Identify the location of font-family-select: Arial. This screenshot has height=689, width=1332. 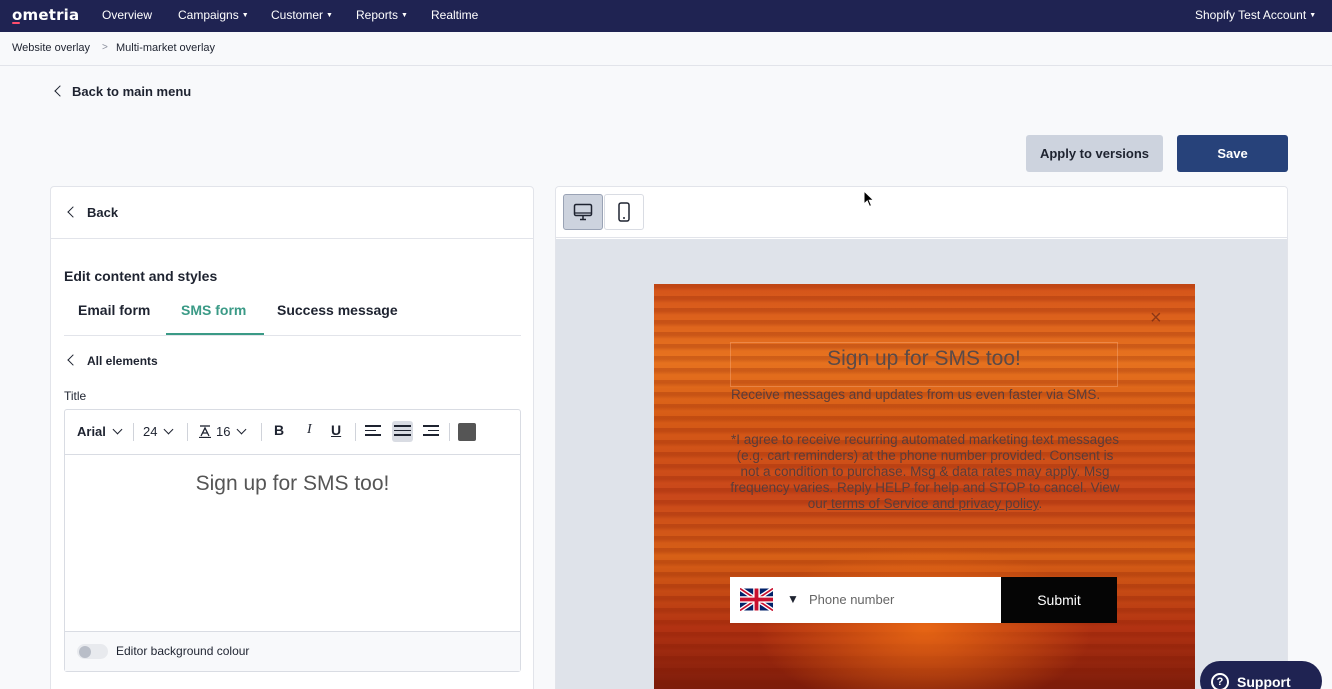
(100, 431).